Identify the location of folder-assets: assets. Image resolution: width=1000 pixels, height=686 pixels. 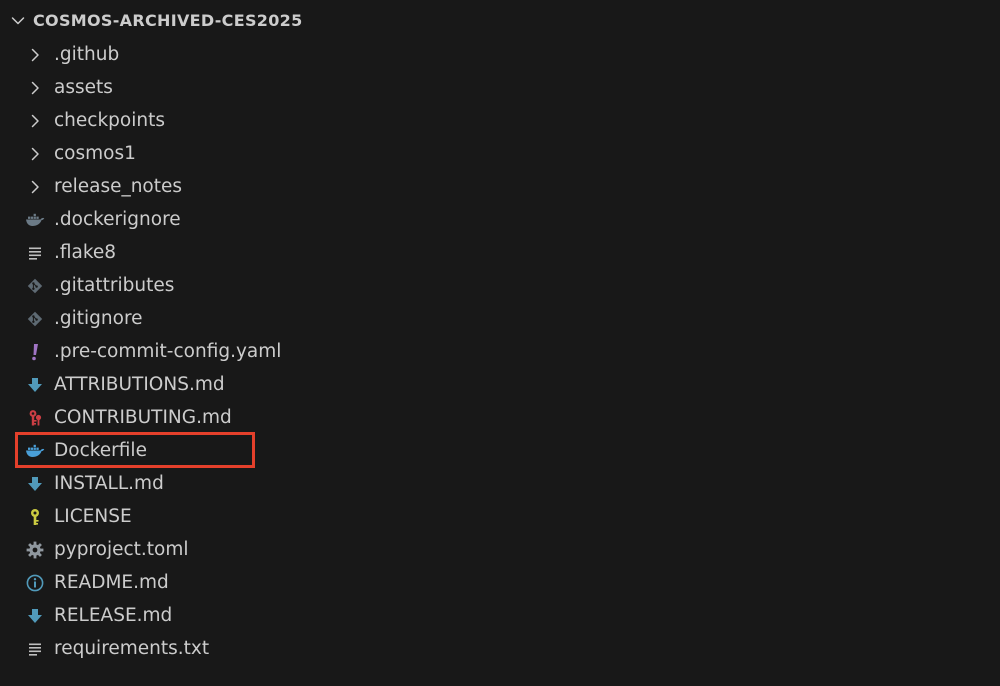
(500, 87).